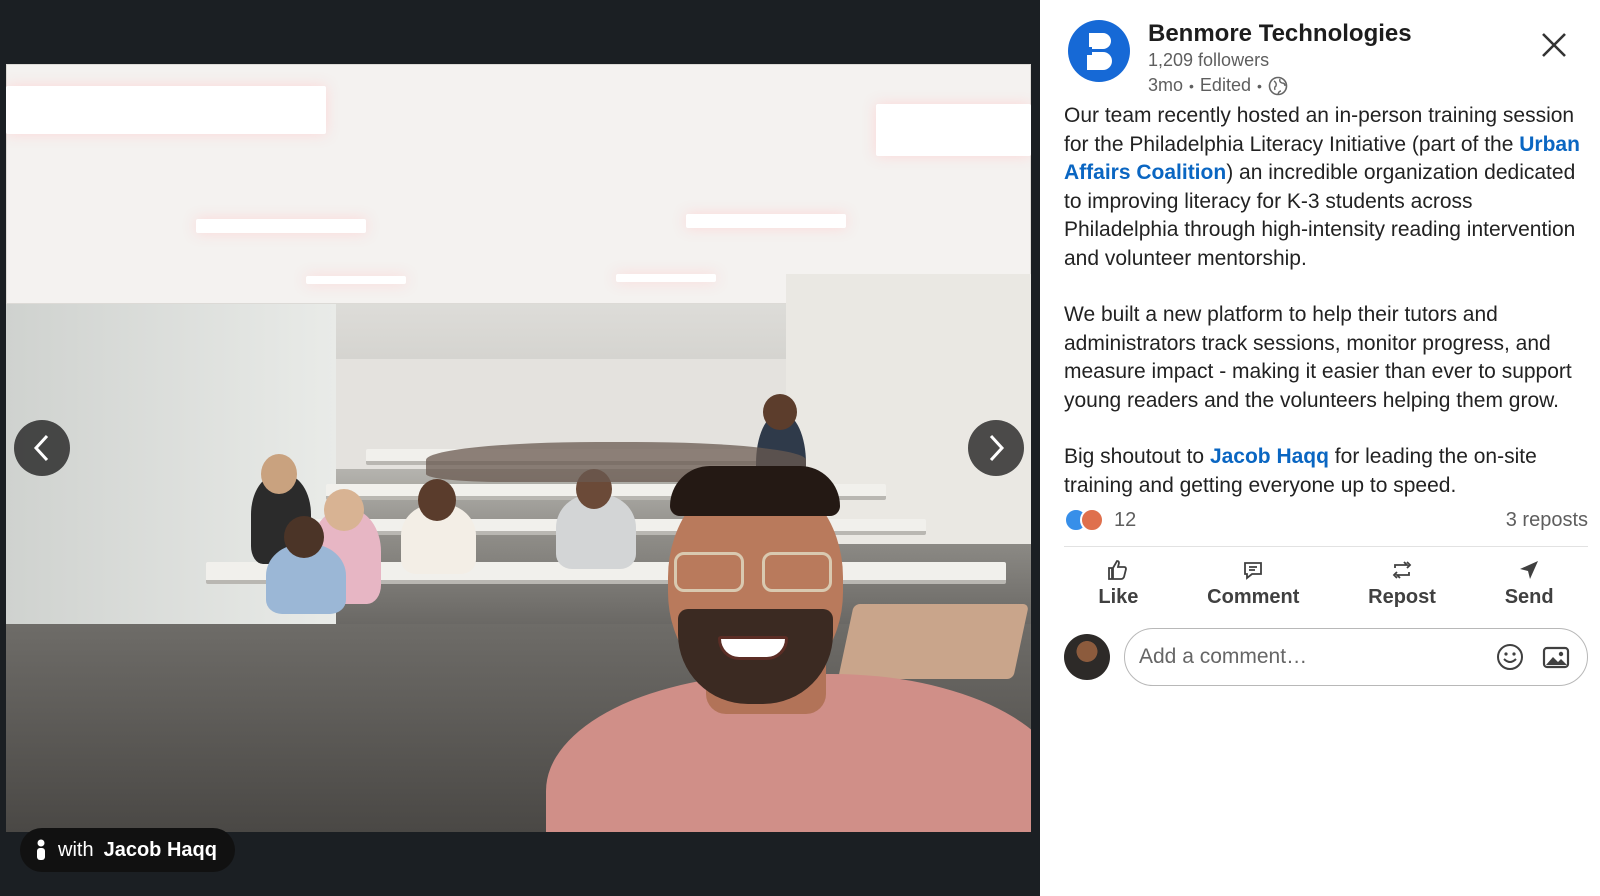  Describe the element at coordinates (1547, 520) in the screenshot. I see `repost-count: 3 reposts` at that location.